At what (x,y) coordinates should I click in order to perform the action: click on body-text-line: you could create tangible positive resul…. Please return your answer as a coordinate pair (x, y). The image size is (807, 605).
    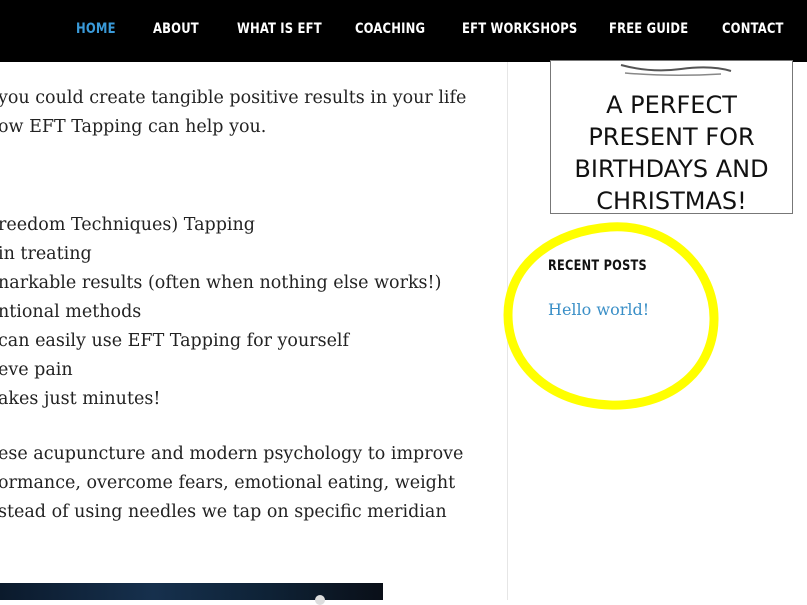
    Looking at the image, I should click on (233, 98).